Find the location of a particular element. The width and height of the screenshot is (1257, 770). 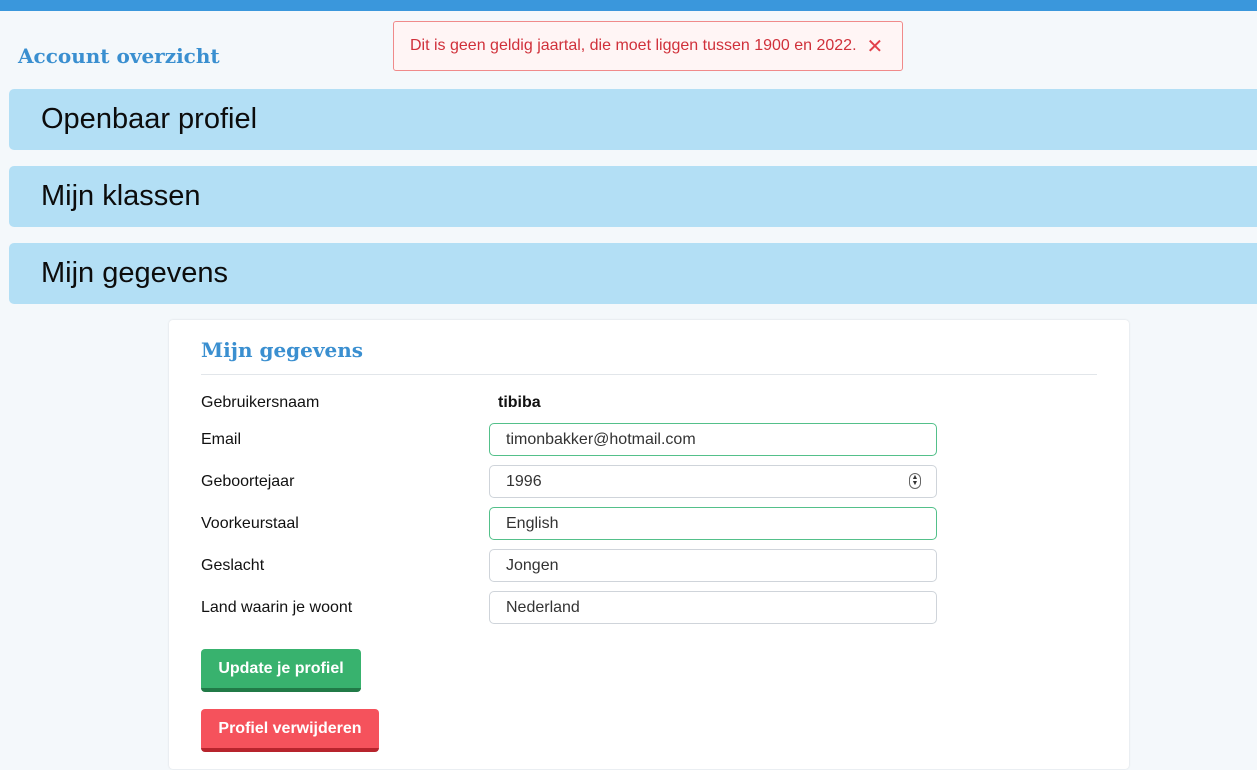

country-label: Land waarin je woont is located at coordinates (277, 607).